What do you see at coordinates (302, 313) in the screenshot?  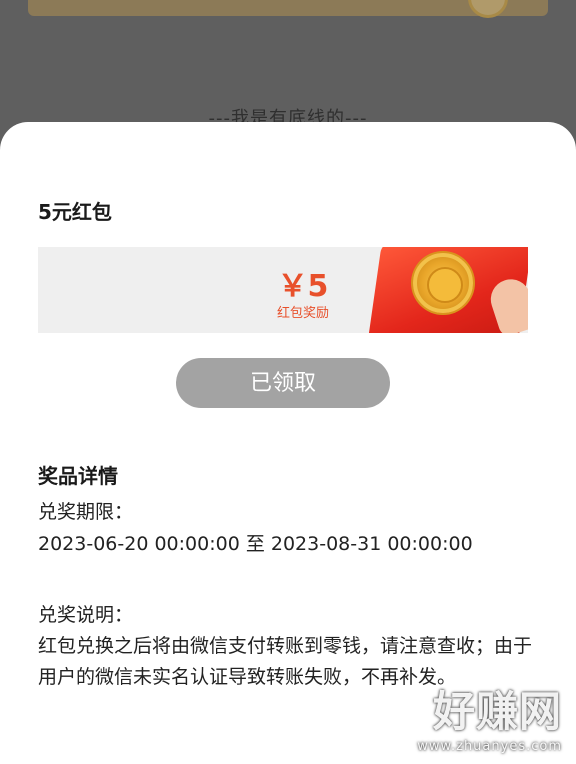 I see `prize-caption: 红包奖励` at bounding box center [302, 313].